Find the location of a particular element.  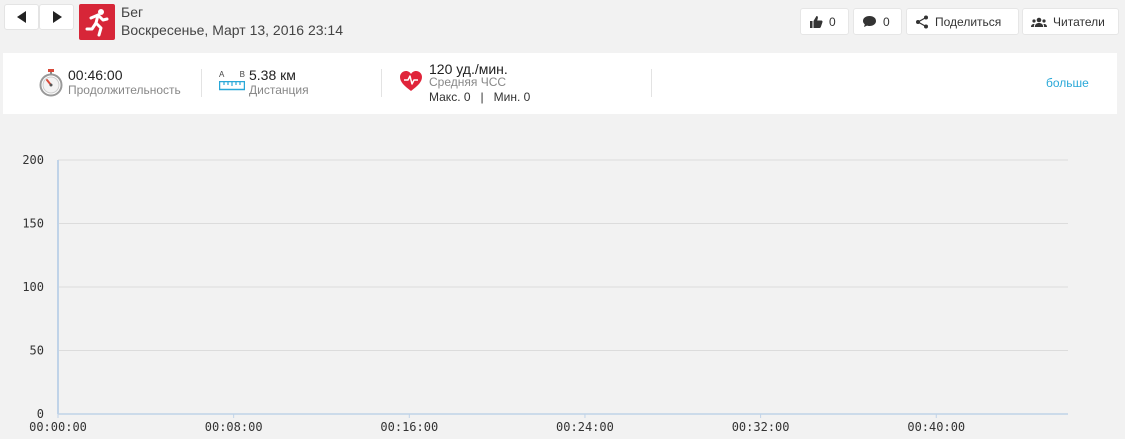

stopwatch-icon is located at coordinates (51, 83).